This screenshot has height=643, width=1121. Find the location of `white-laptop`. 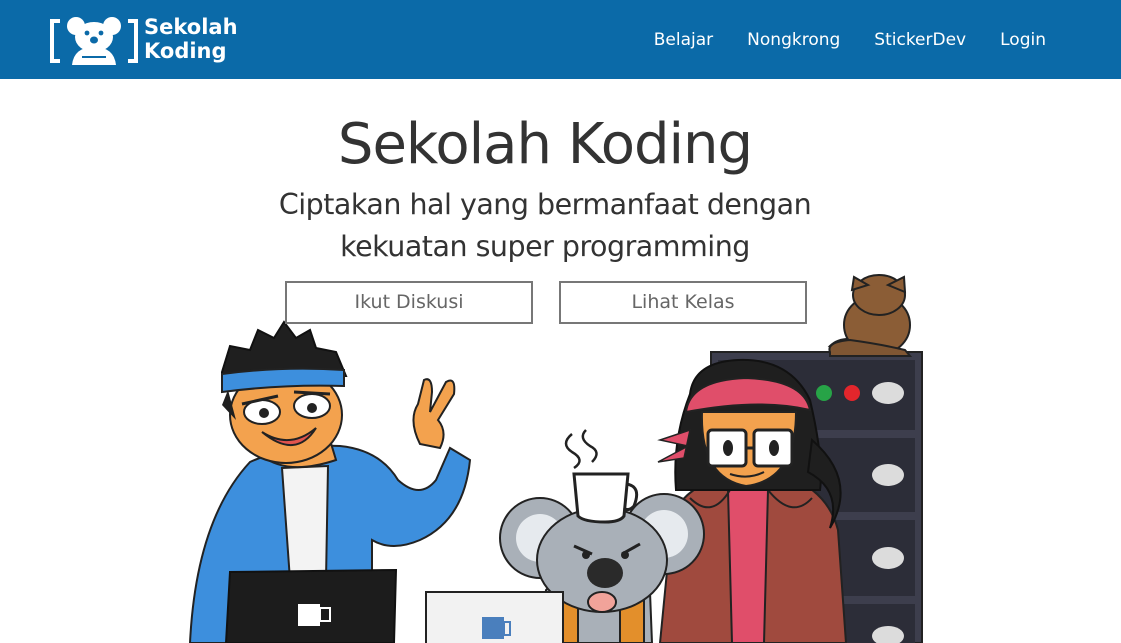

white-laptop is located at coordinates (494, 617).